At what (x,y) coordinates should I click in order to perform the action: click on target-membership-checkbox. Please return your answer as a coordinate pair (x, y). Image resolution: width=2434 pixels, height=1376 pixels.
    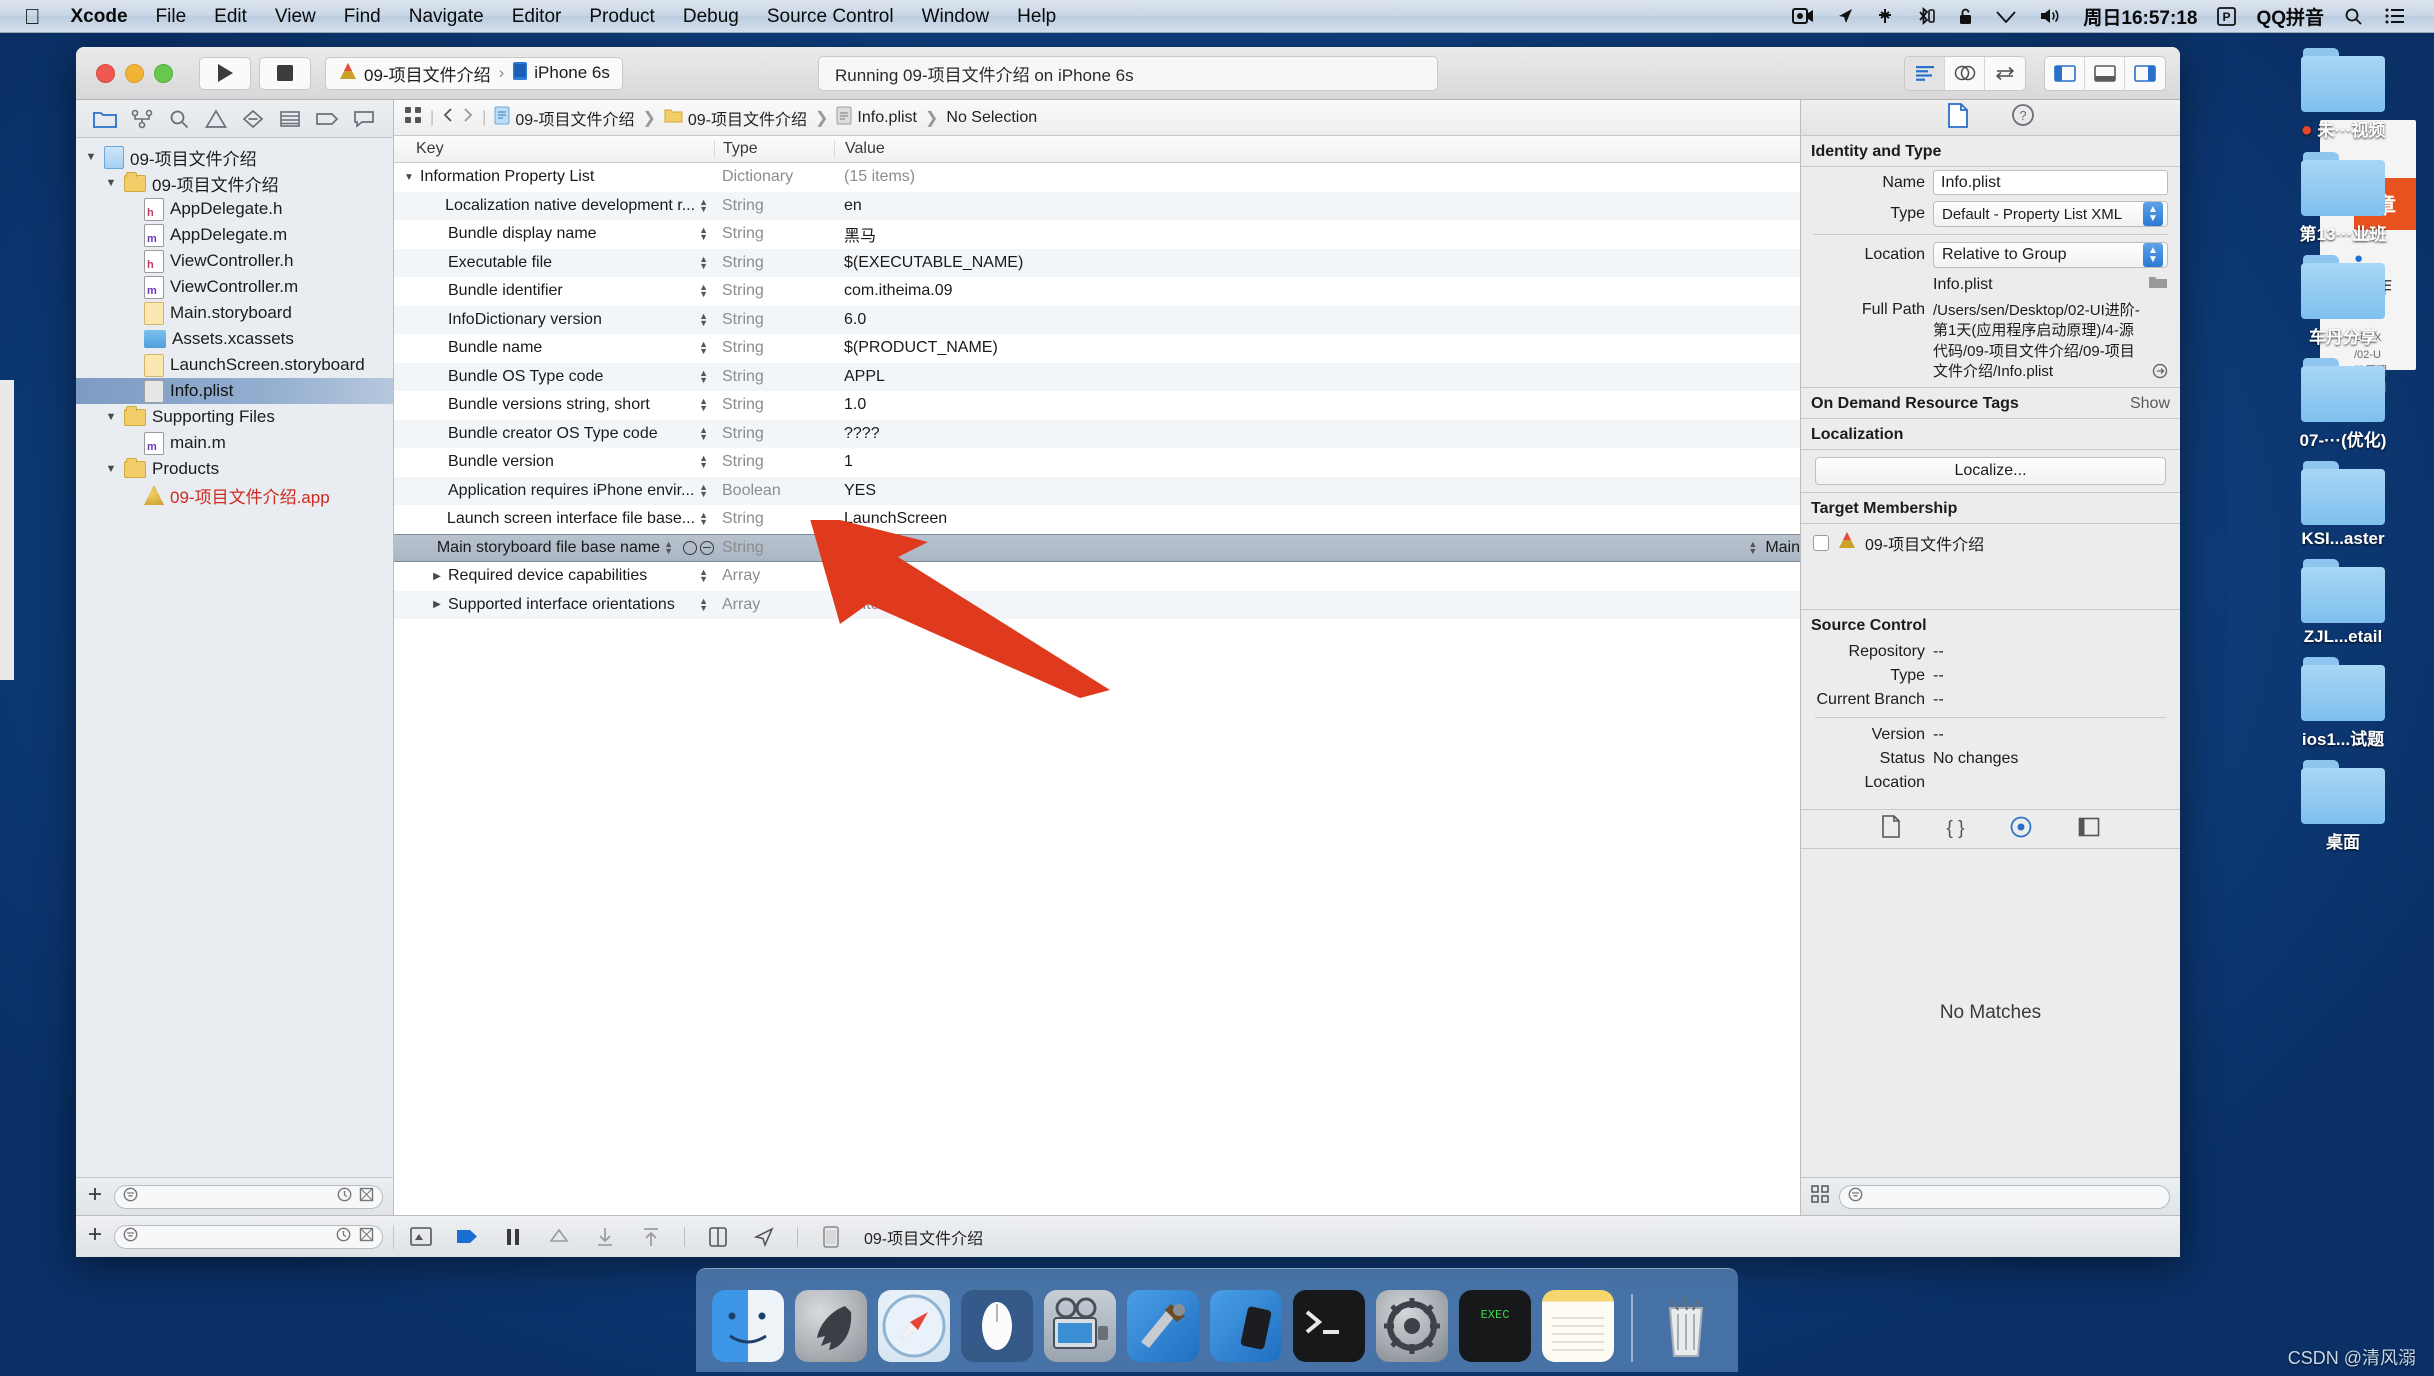
    Looking at the image, I should click on (1821, 542).